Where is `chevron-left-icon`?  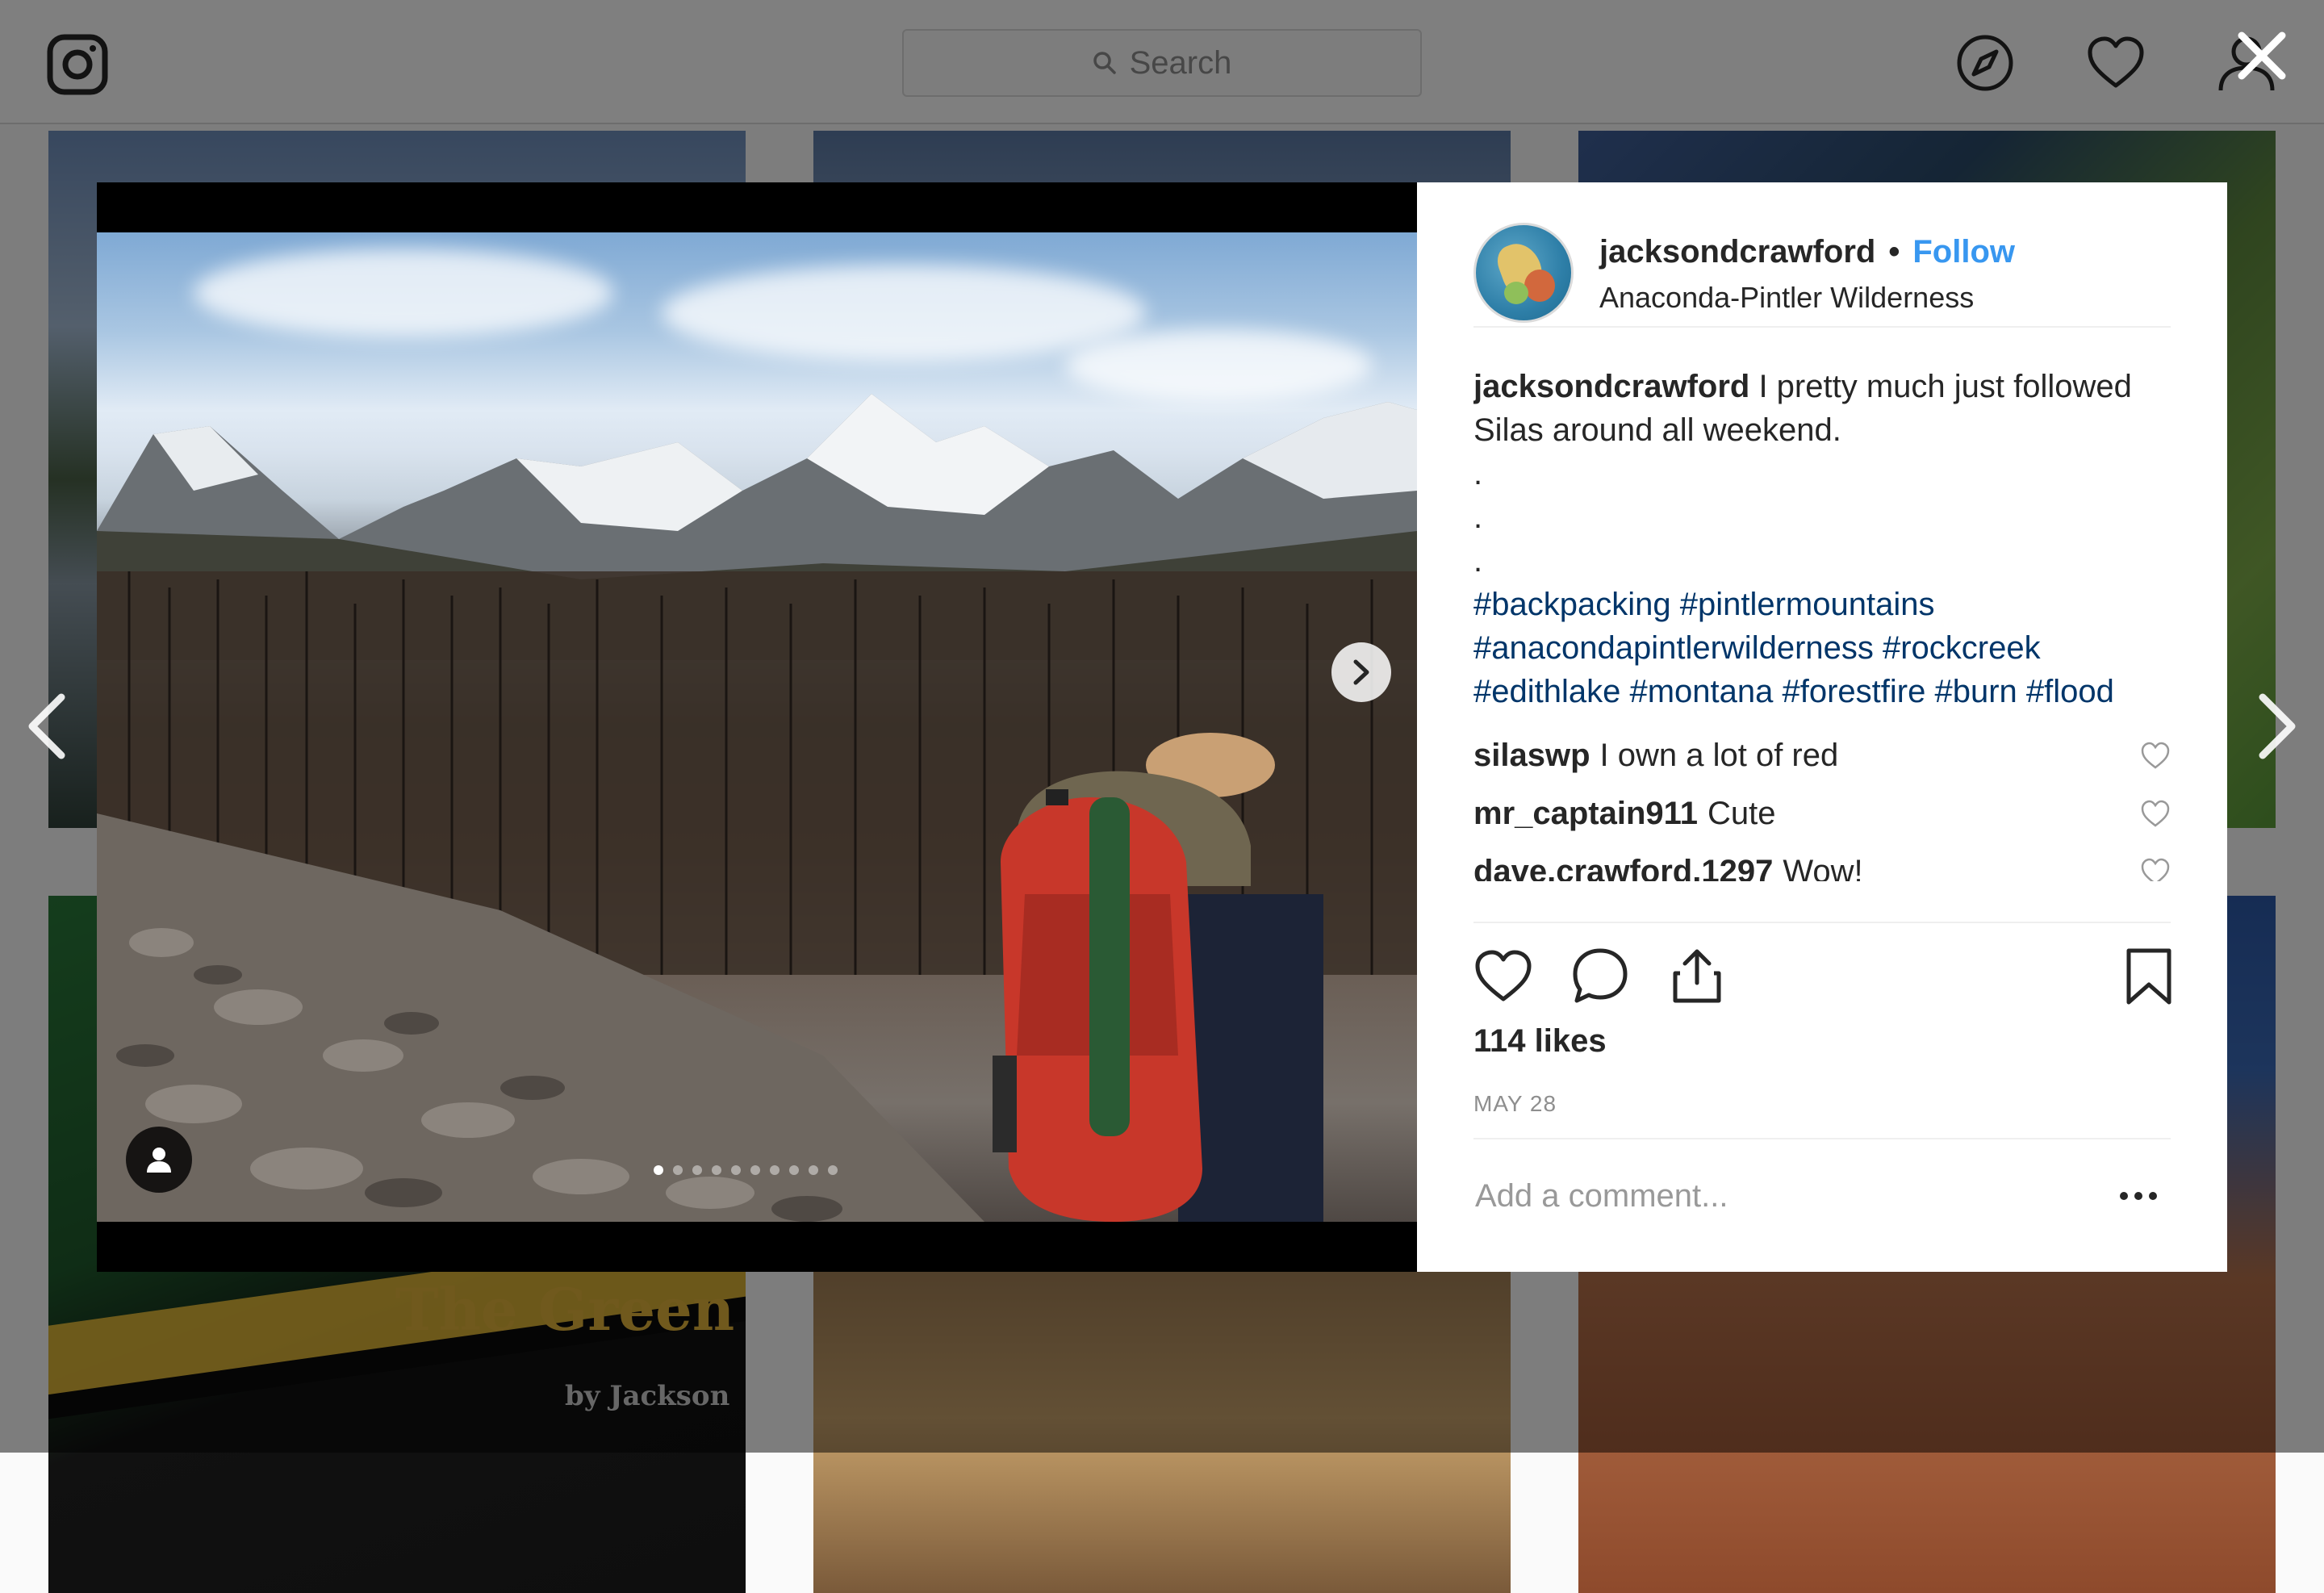
chevron-left-icon is located at coordinates (49, 726).